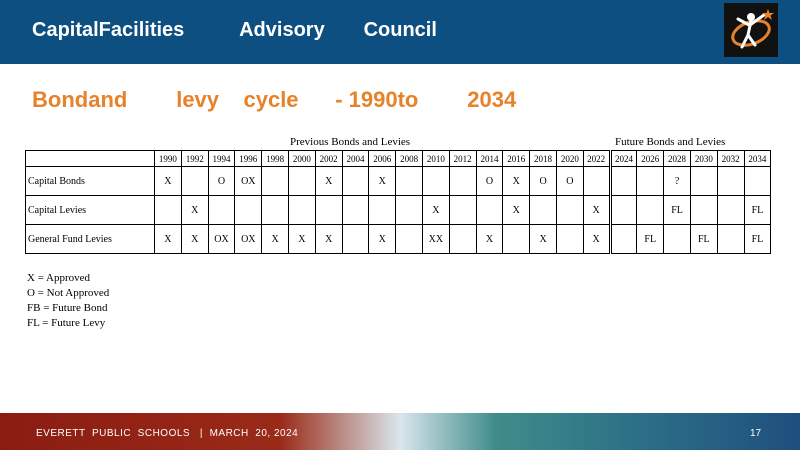  I want to click on year-header-cell: 2024, so click(623, 158).